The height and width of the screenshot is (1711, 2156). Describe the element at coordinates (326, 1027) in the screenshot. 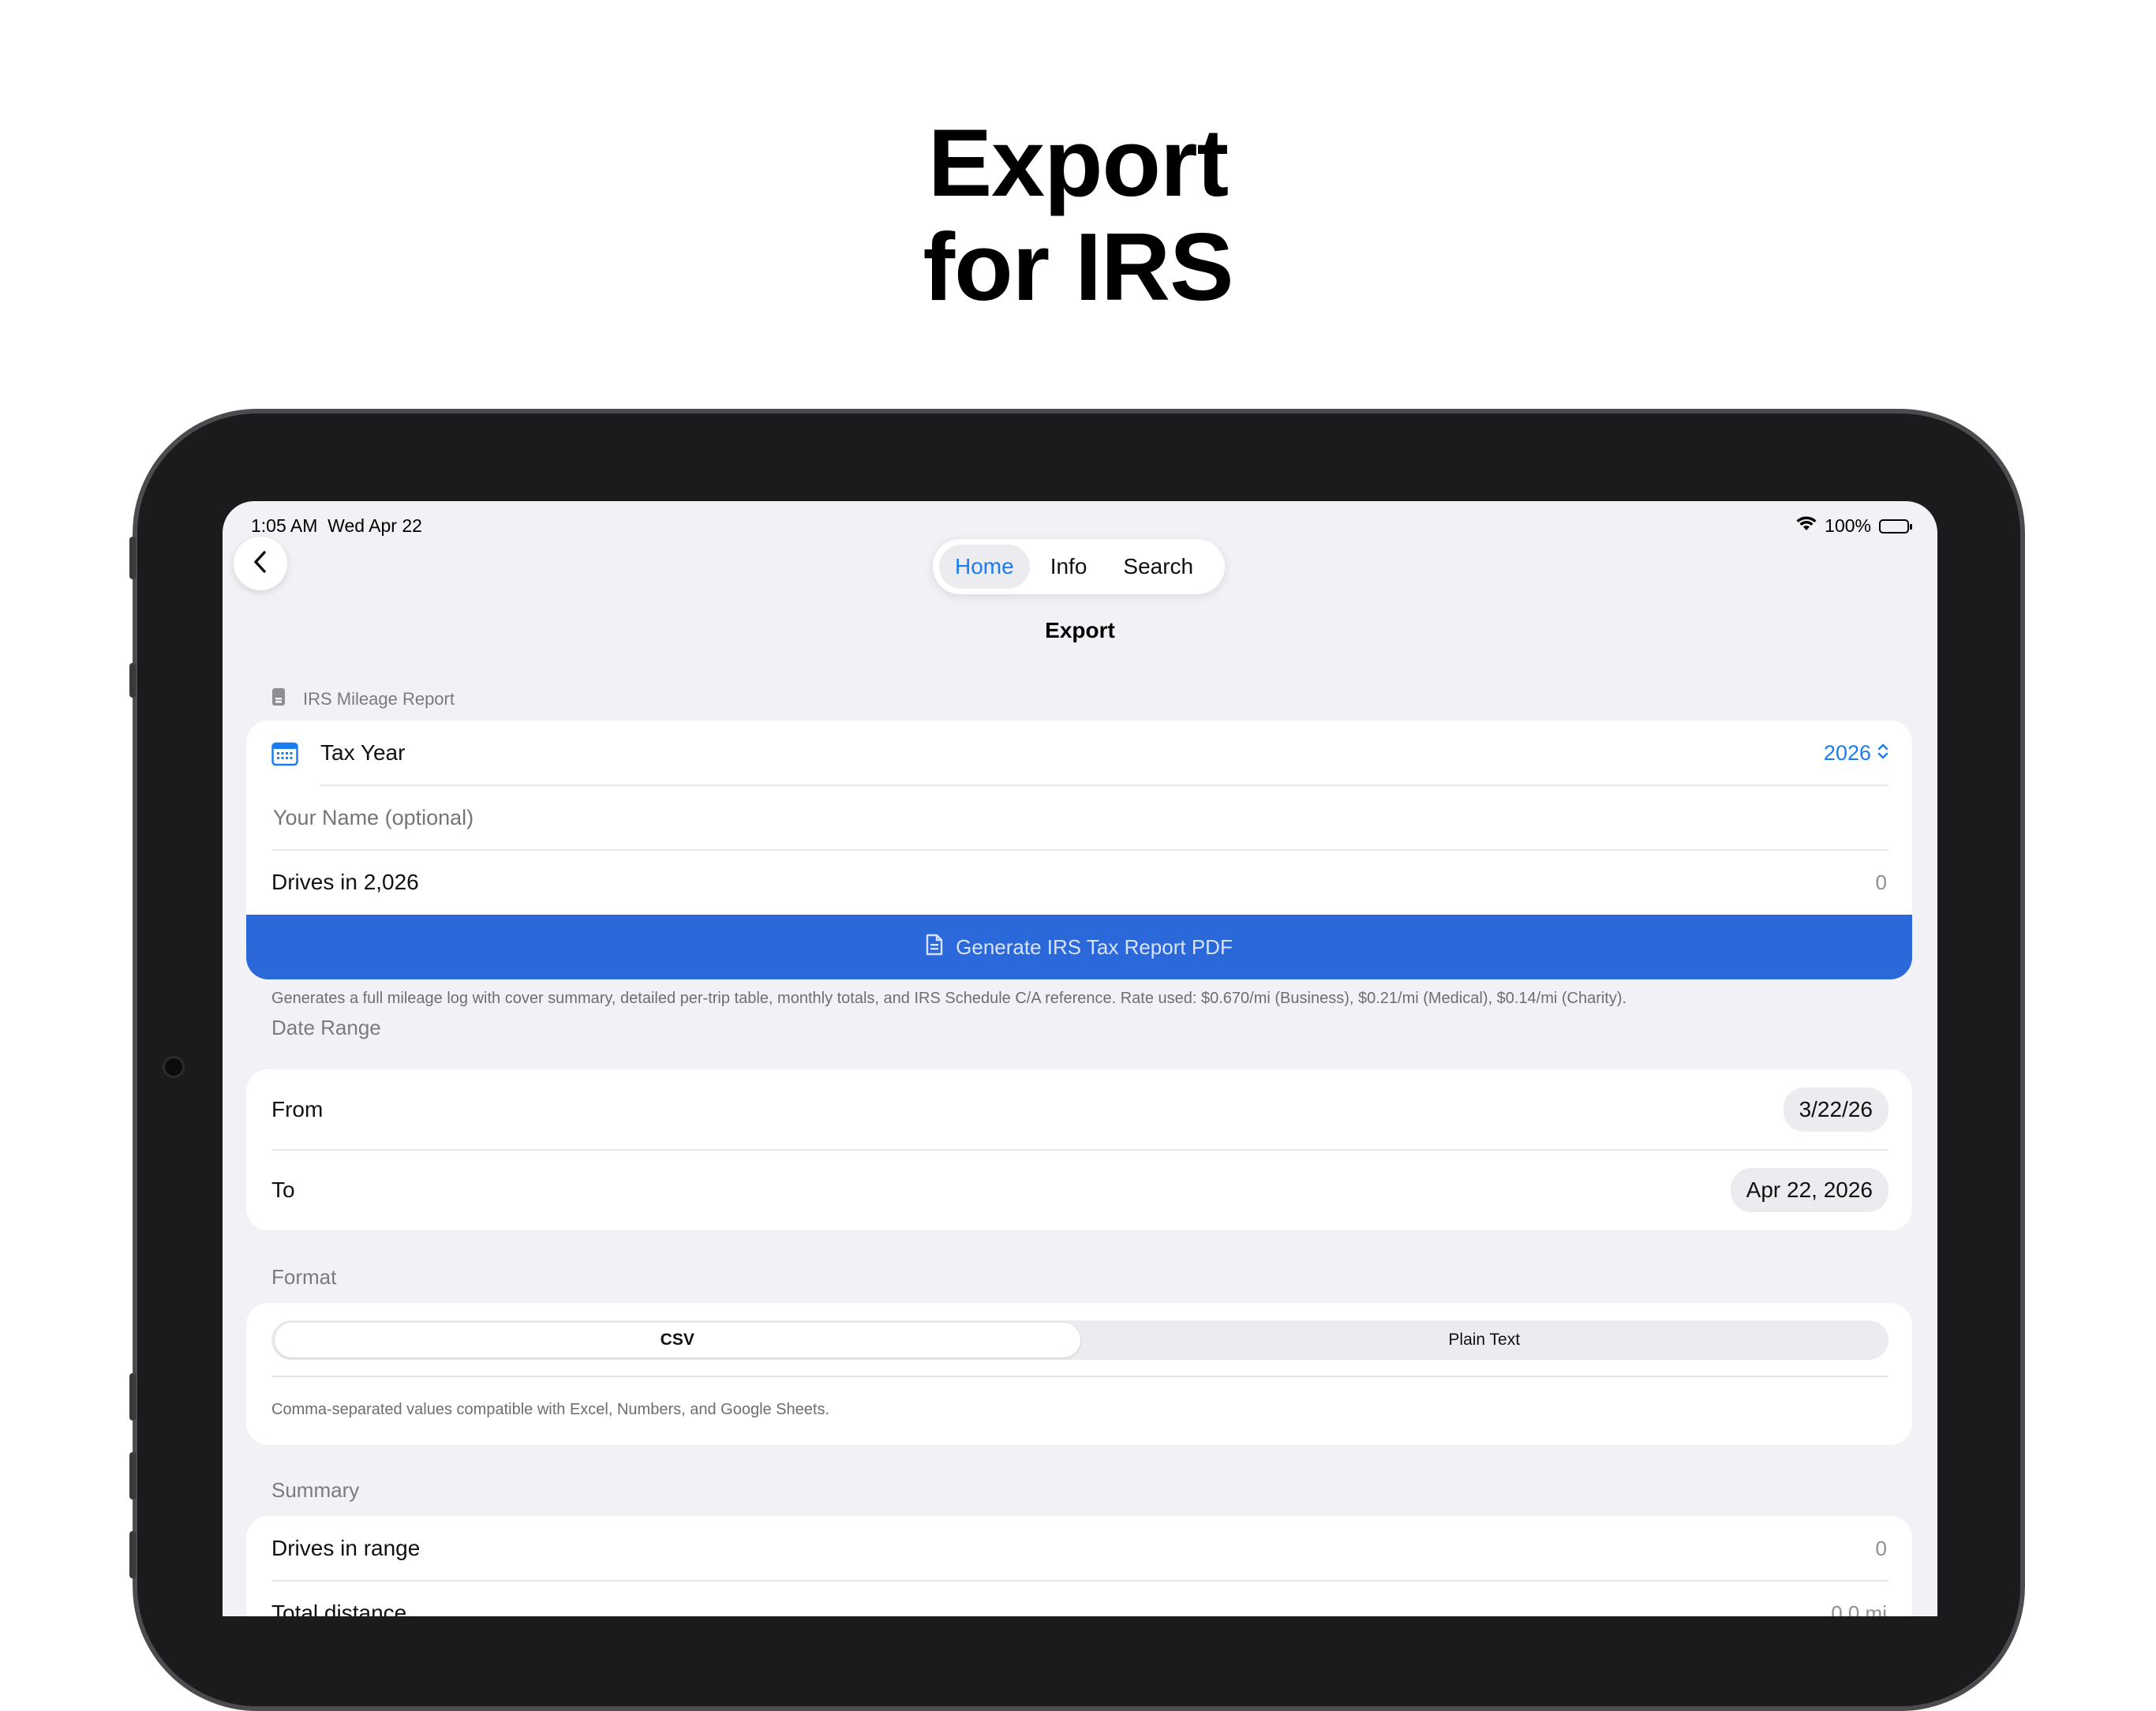

I see `date-range-header: Date Range` at that location.